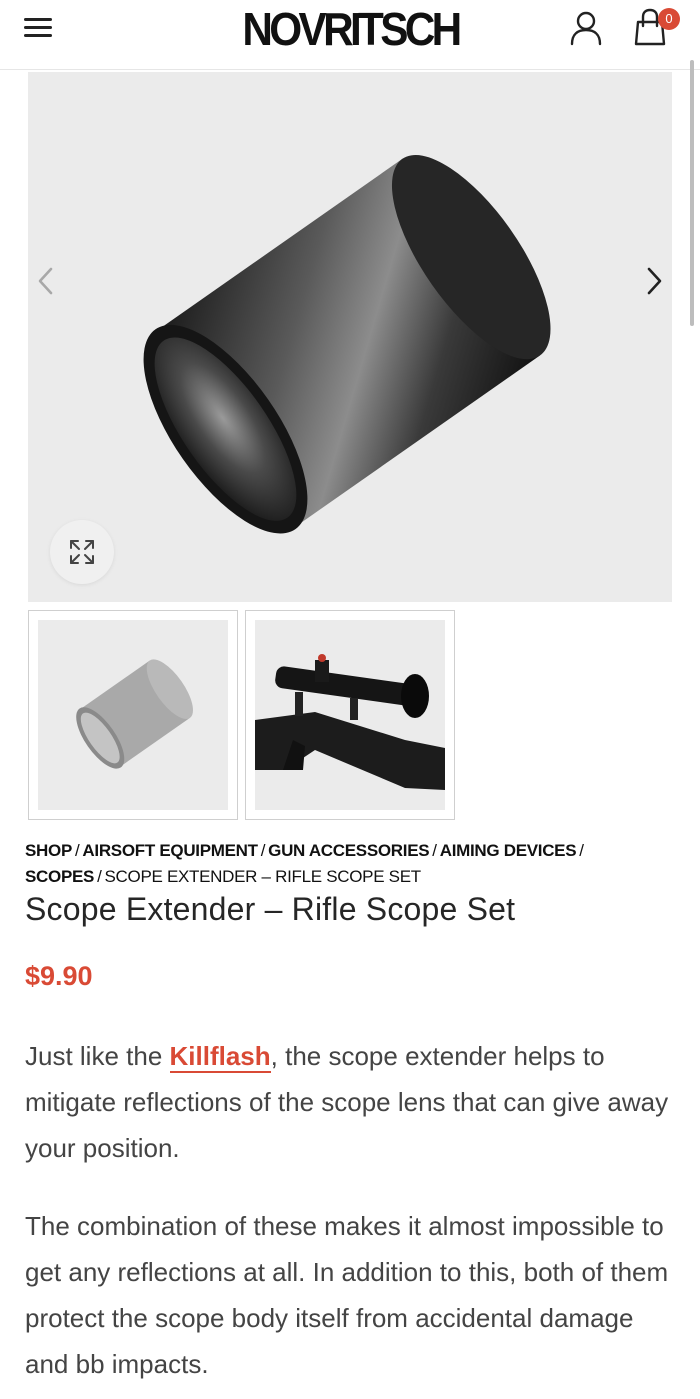 The height and width of the screenshot is (1399, 700). I want to click on breadcrumb-link-gun-accessories: Gun Accessories, so click(348, 850).